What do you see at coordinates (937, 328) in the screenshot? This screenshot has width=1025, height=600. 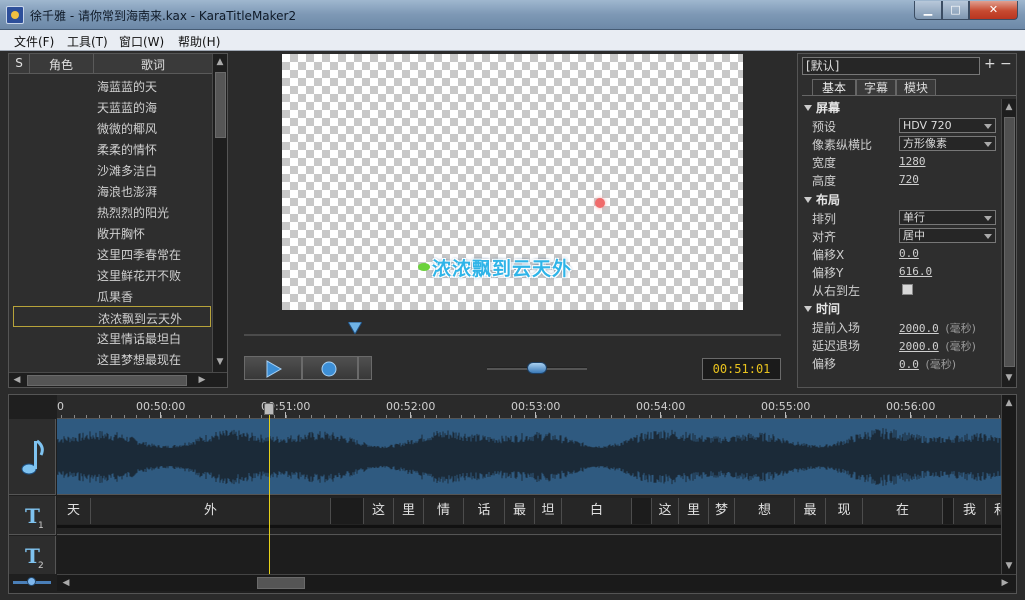 I see `lead-in-value: 2000.0 (毫秒)` at bounding box center [937, 328].